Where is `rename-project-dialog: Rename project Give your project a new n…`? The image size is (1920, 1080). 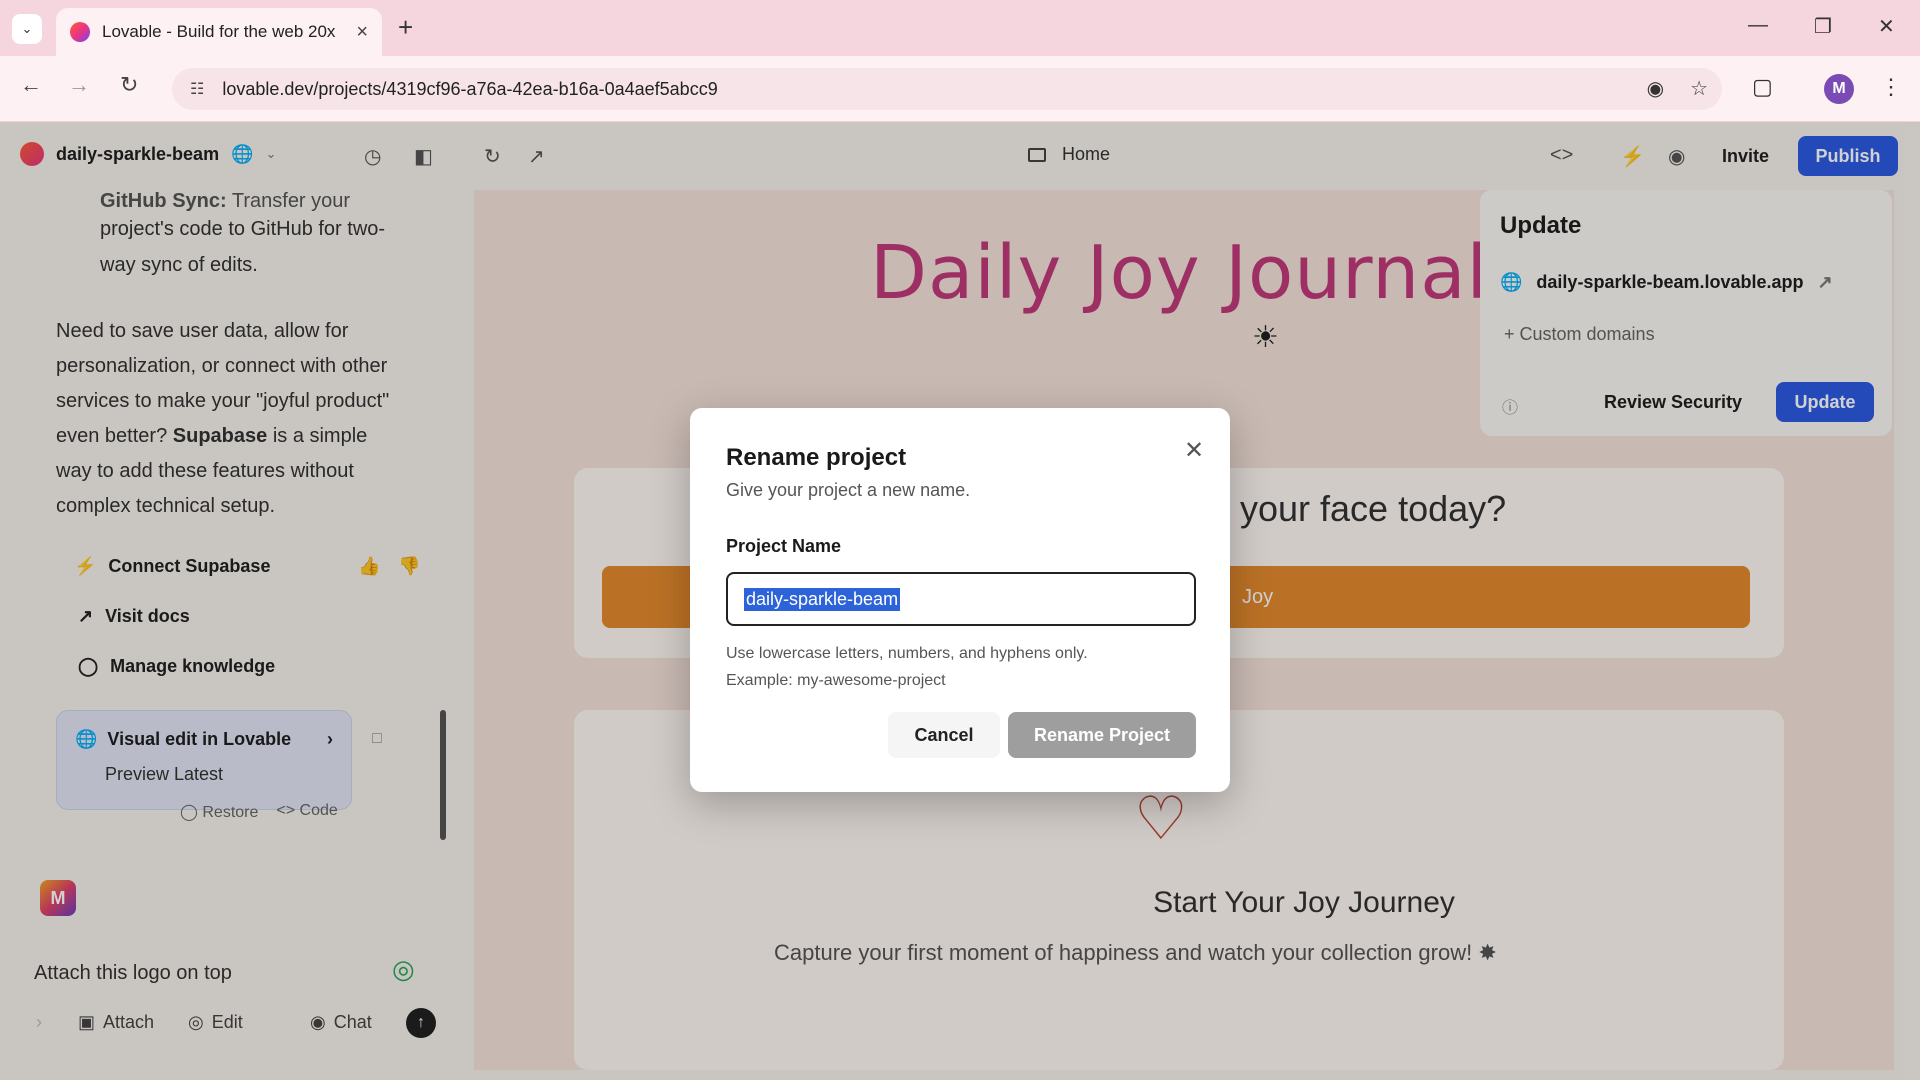 rename-project-dialog: Rename project Give your project a new n… is located at coordinates (960, 600).